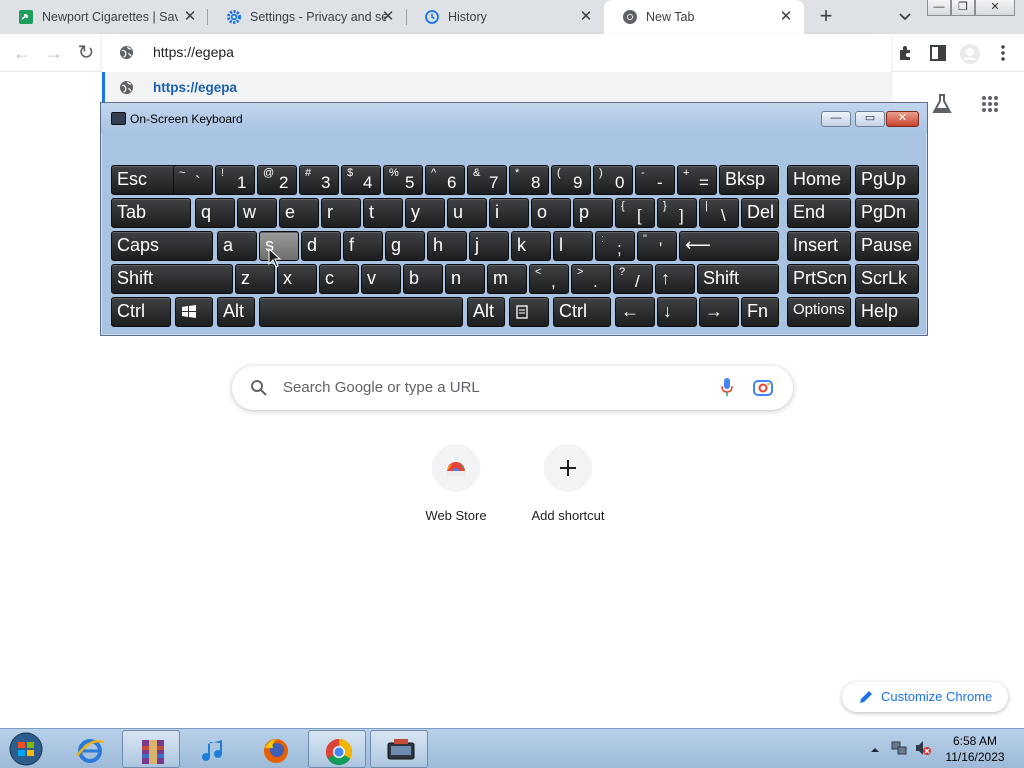 The height and width of the screenshot is (768, 1024). What do you see at coordinates (275, 749) in the screenshot?
I see `firefox-icon` at bounding box center [275, 749].